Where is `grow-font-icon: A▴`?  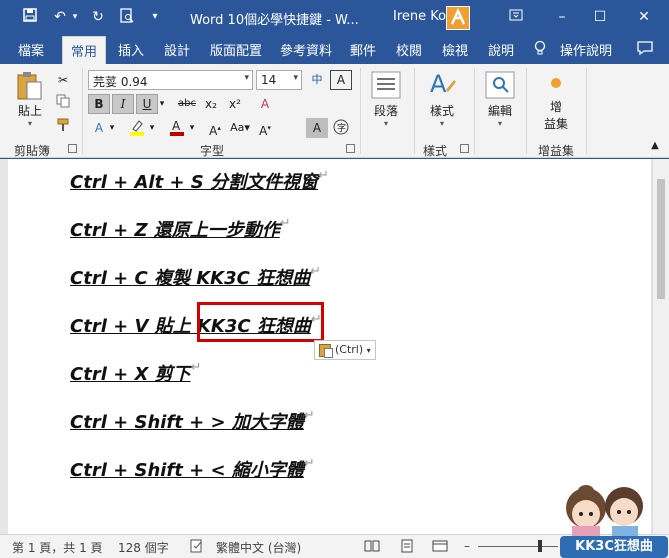 grow-font-icon: A▴ is located at coordinates (215, 128).